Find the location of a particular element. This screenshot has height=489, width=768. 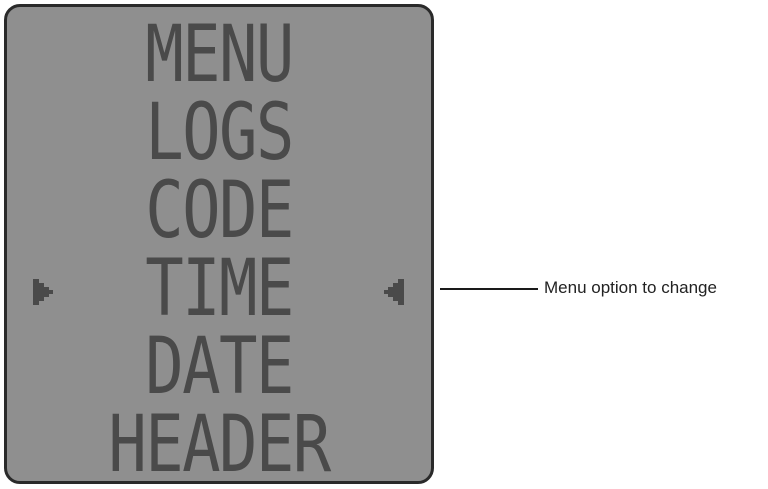

menu-item-header: HEADER is located at coordinates (219, 442).